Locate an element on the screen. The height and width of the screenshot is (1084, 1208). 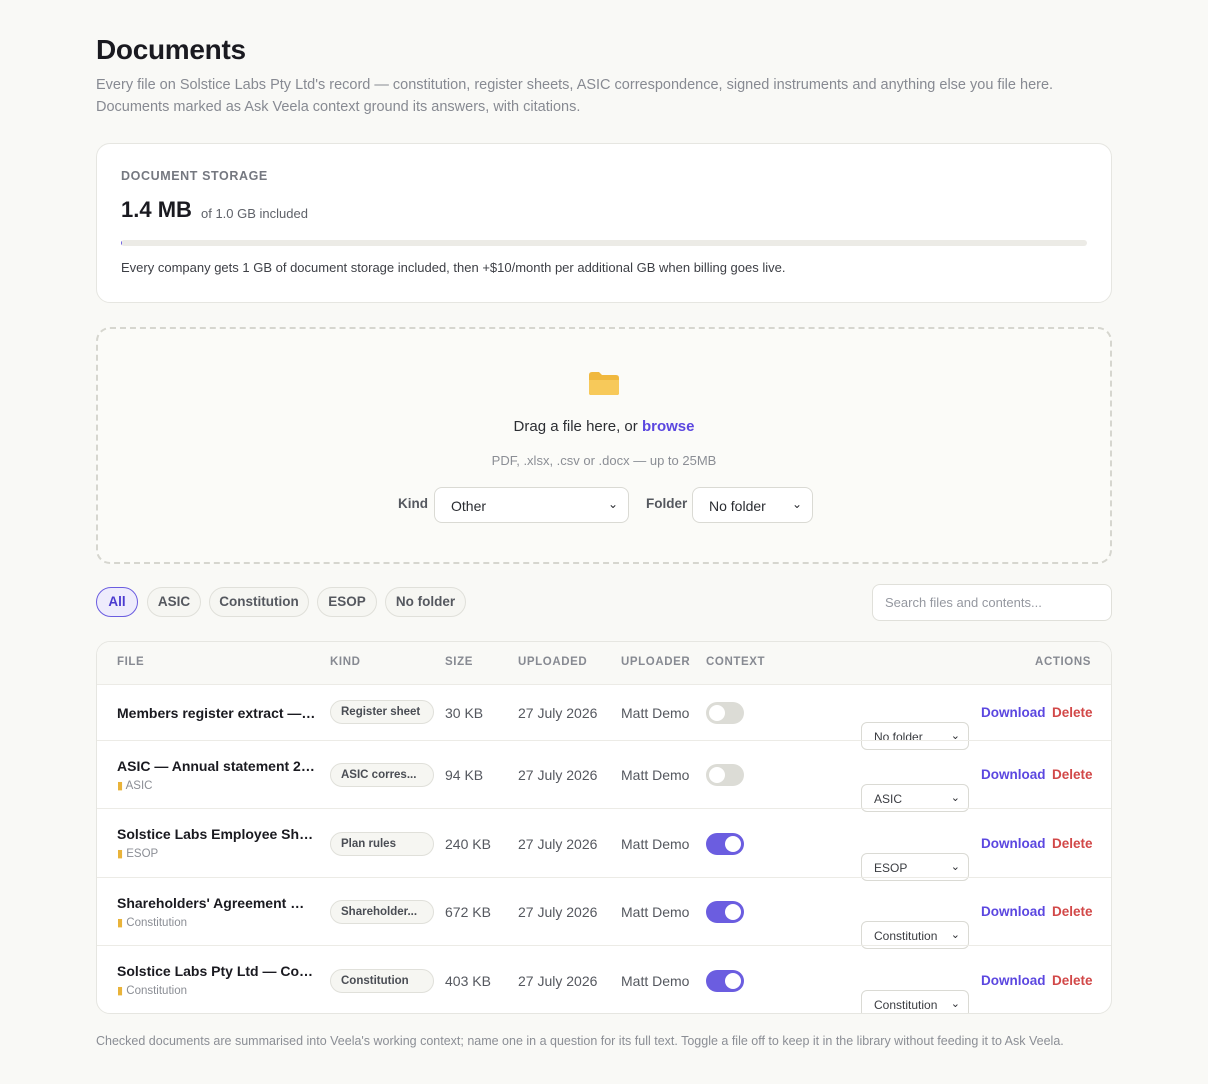
folder-select: No folder ⌄ is located at coordinates (752, 505).